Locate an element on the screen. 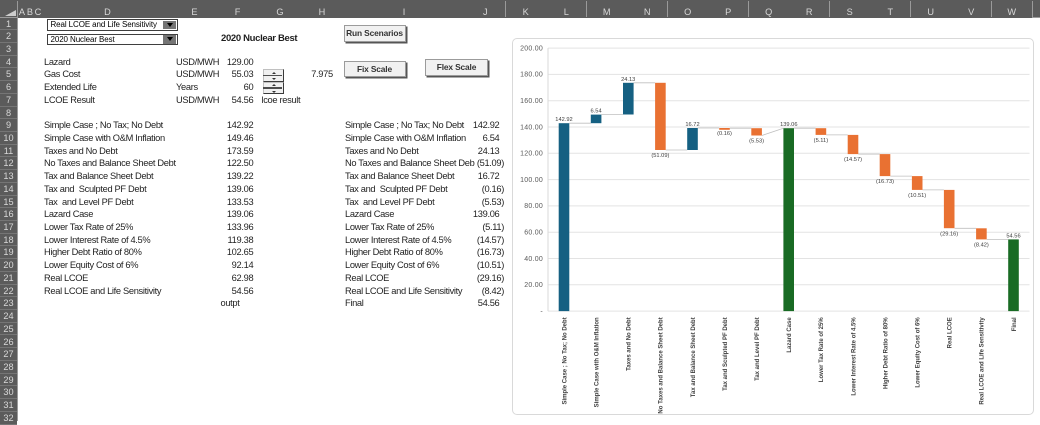  svg-text: 120.00 is located at coordinates (531, 153).